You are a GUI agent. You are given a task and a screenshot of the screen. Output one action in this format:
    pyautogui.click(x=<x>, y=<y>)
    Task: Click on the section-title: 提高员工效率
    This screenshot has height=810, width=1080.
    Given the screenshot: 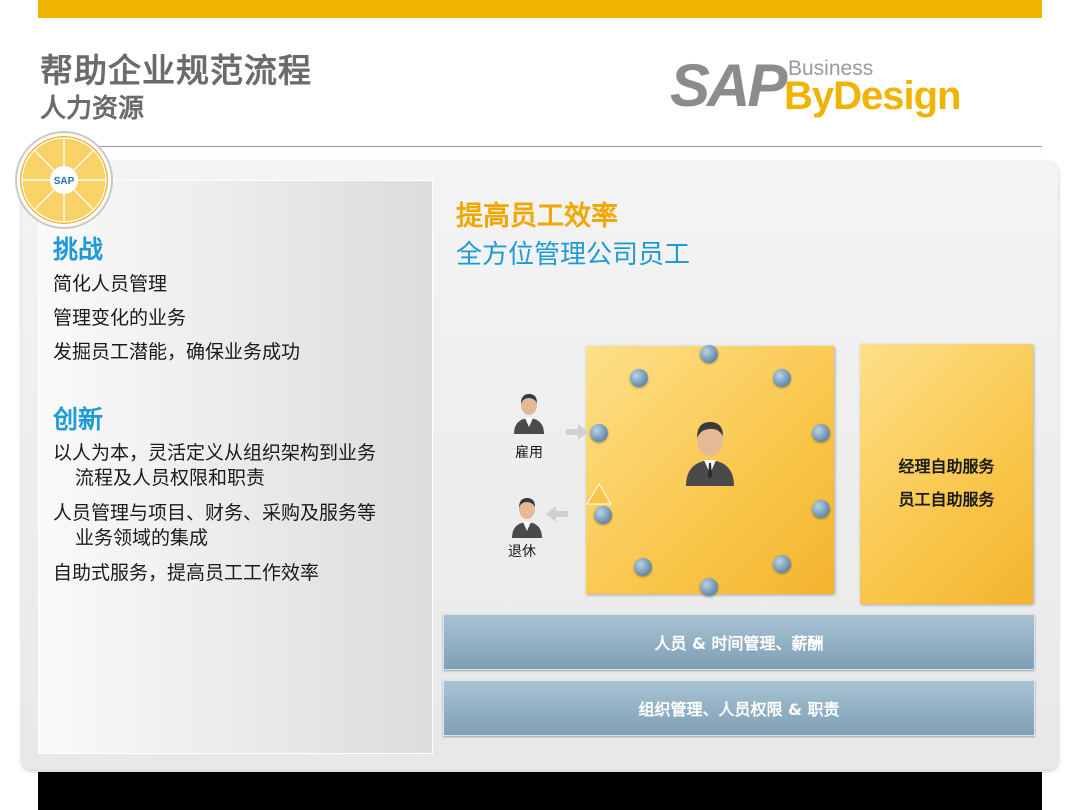 What is the action you would take?
    pyautogui.click(x=537, y=216)
    